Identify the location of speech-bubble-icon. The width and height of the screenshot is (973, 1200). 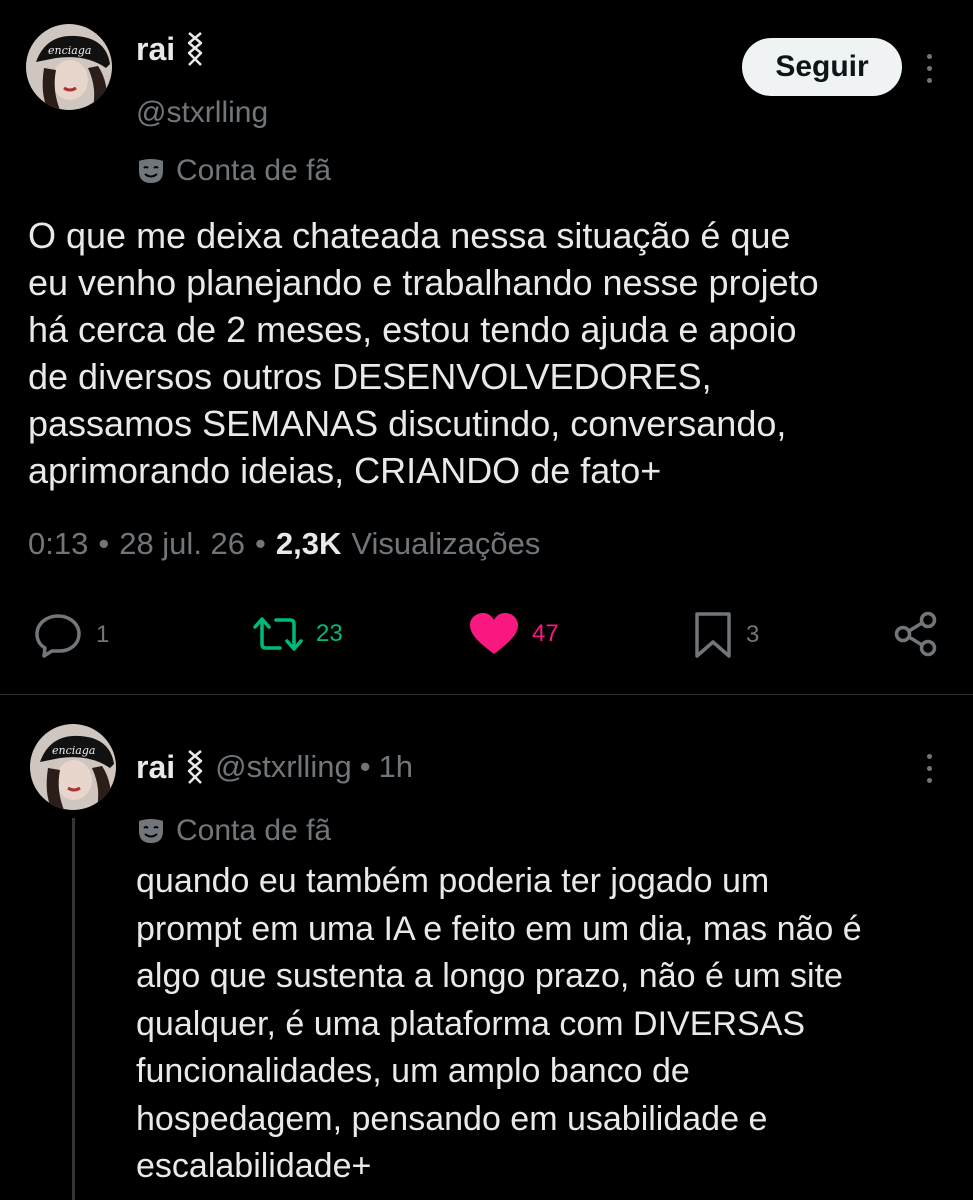
(58, 636).